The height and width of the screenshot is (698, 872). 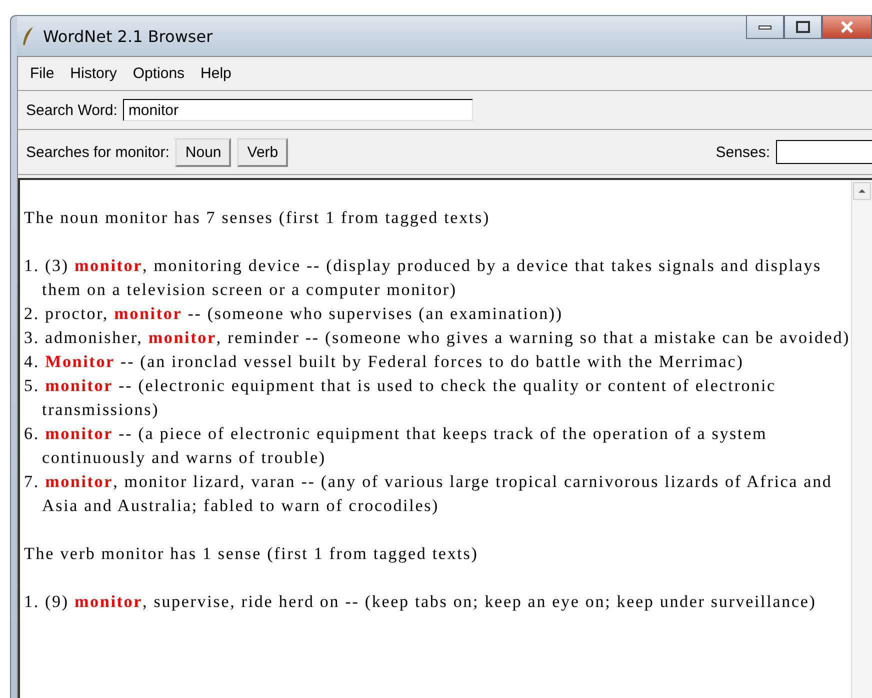 I want to click on quill-icon, so click(x=28, y=36).